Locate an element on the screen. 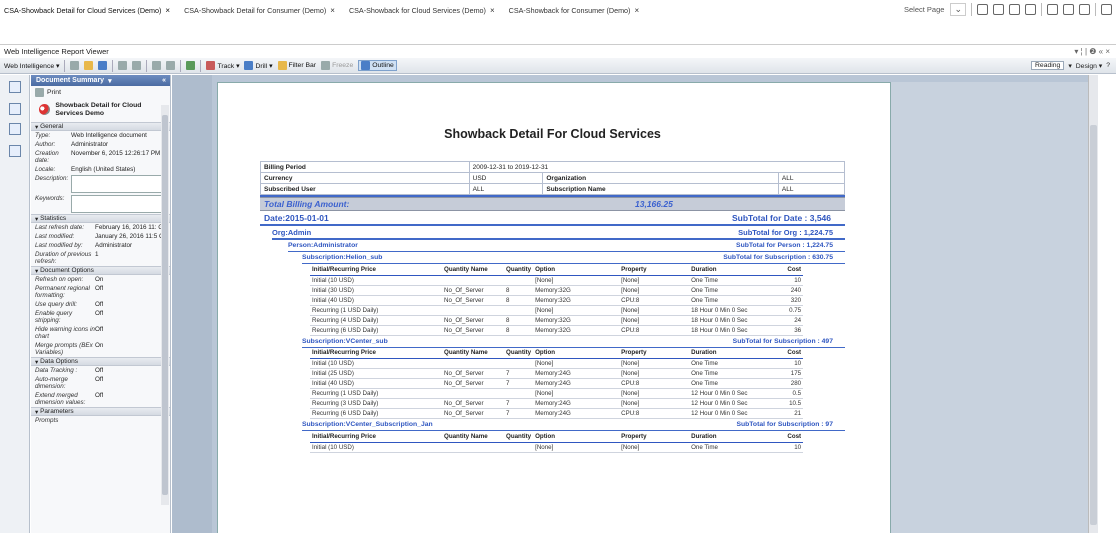  billing-period-value: 2009-12-31 to 2019-12-31 is located at coordinates (657, 167).